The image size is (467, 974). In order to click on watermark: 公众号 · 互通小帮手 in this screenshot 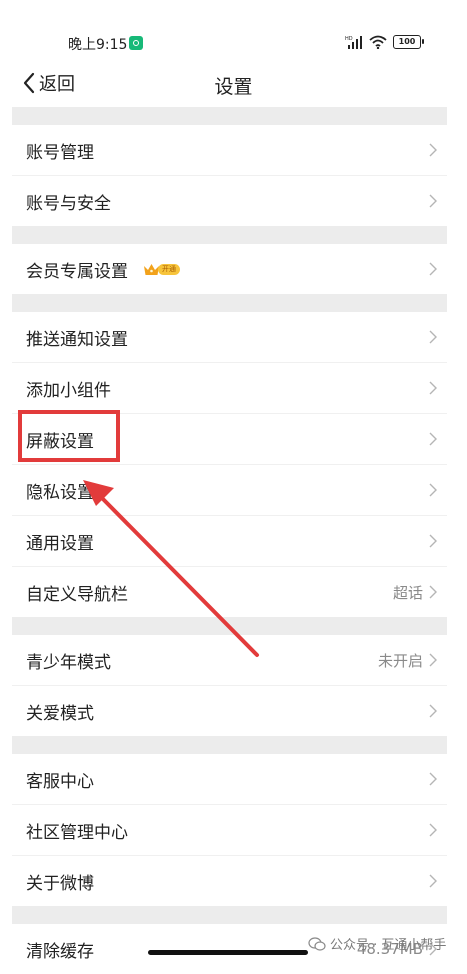, I will do `click(377, 943)`.